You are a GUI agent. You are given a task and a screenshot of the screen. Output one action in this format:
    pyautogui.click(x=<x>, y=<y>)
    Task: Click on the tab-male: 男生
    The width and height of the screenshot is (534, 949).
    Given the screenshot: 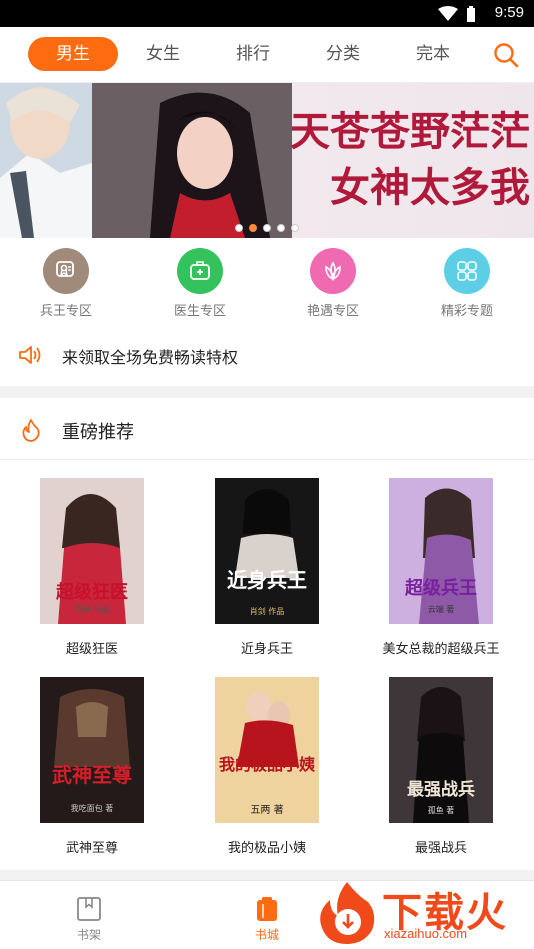 What is the action you would take?
    pyautogui.click(x=73, y=54)
    